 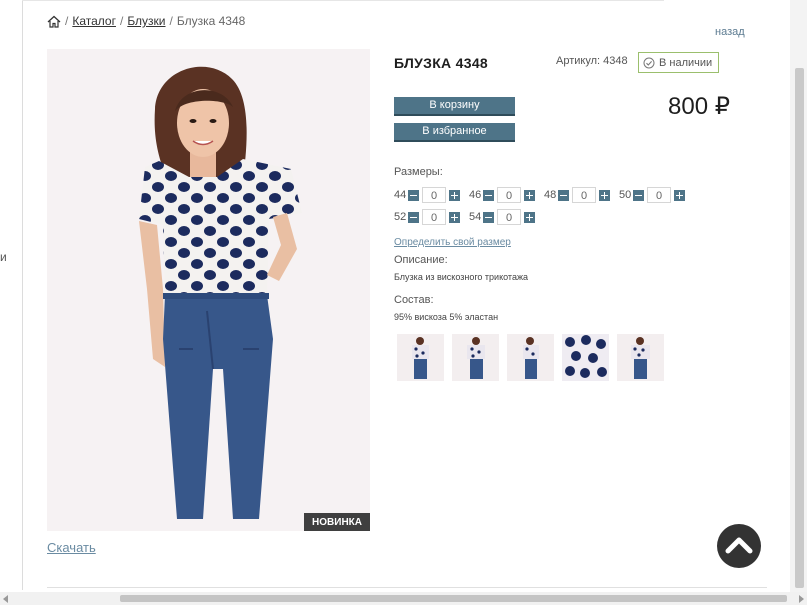 I want to click on stock-label: В наличии, so click(x=686, y=62).